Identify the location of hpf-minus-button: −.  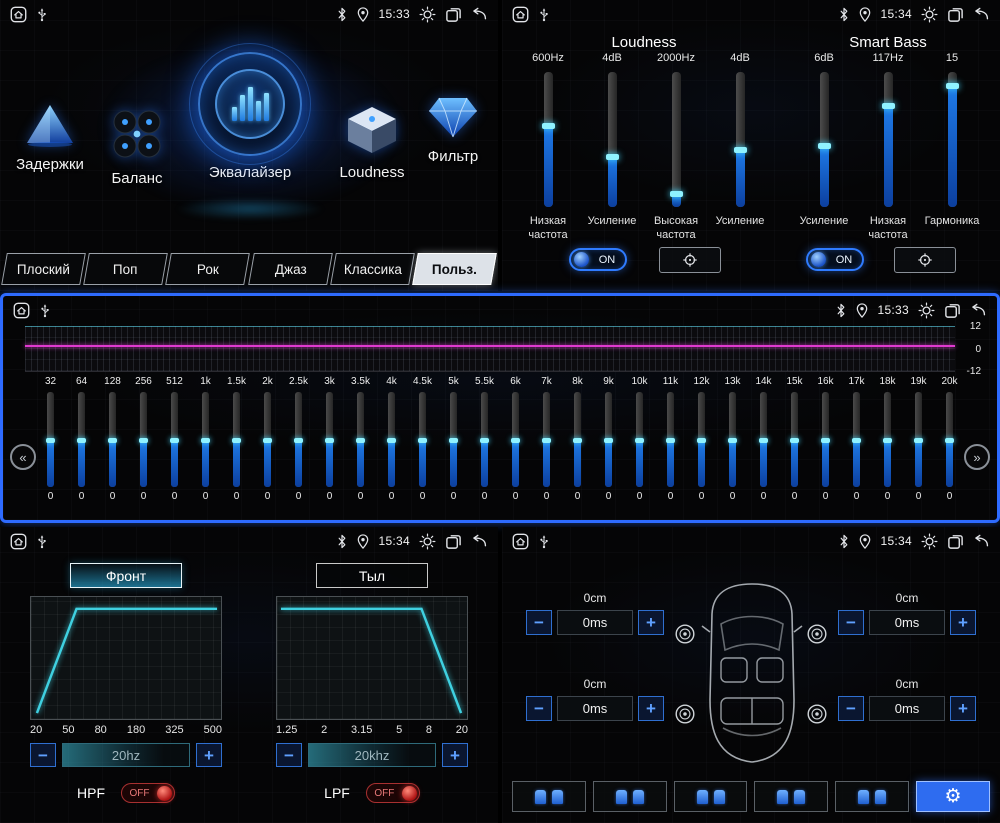
(43, 755).